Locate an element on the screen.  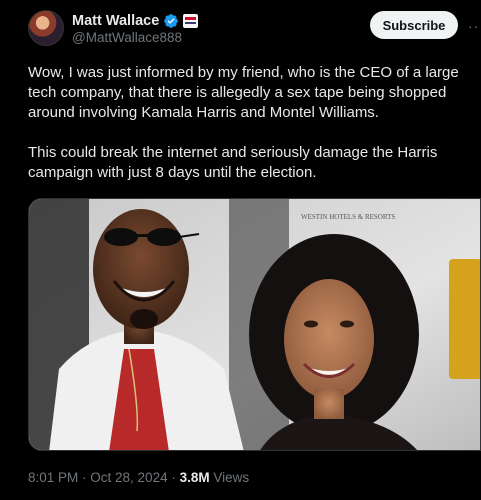
post-date: Oct 28, 2024 is located at coordinates (128, 477).